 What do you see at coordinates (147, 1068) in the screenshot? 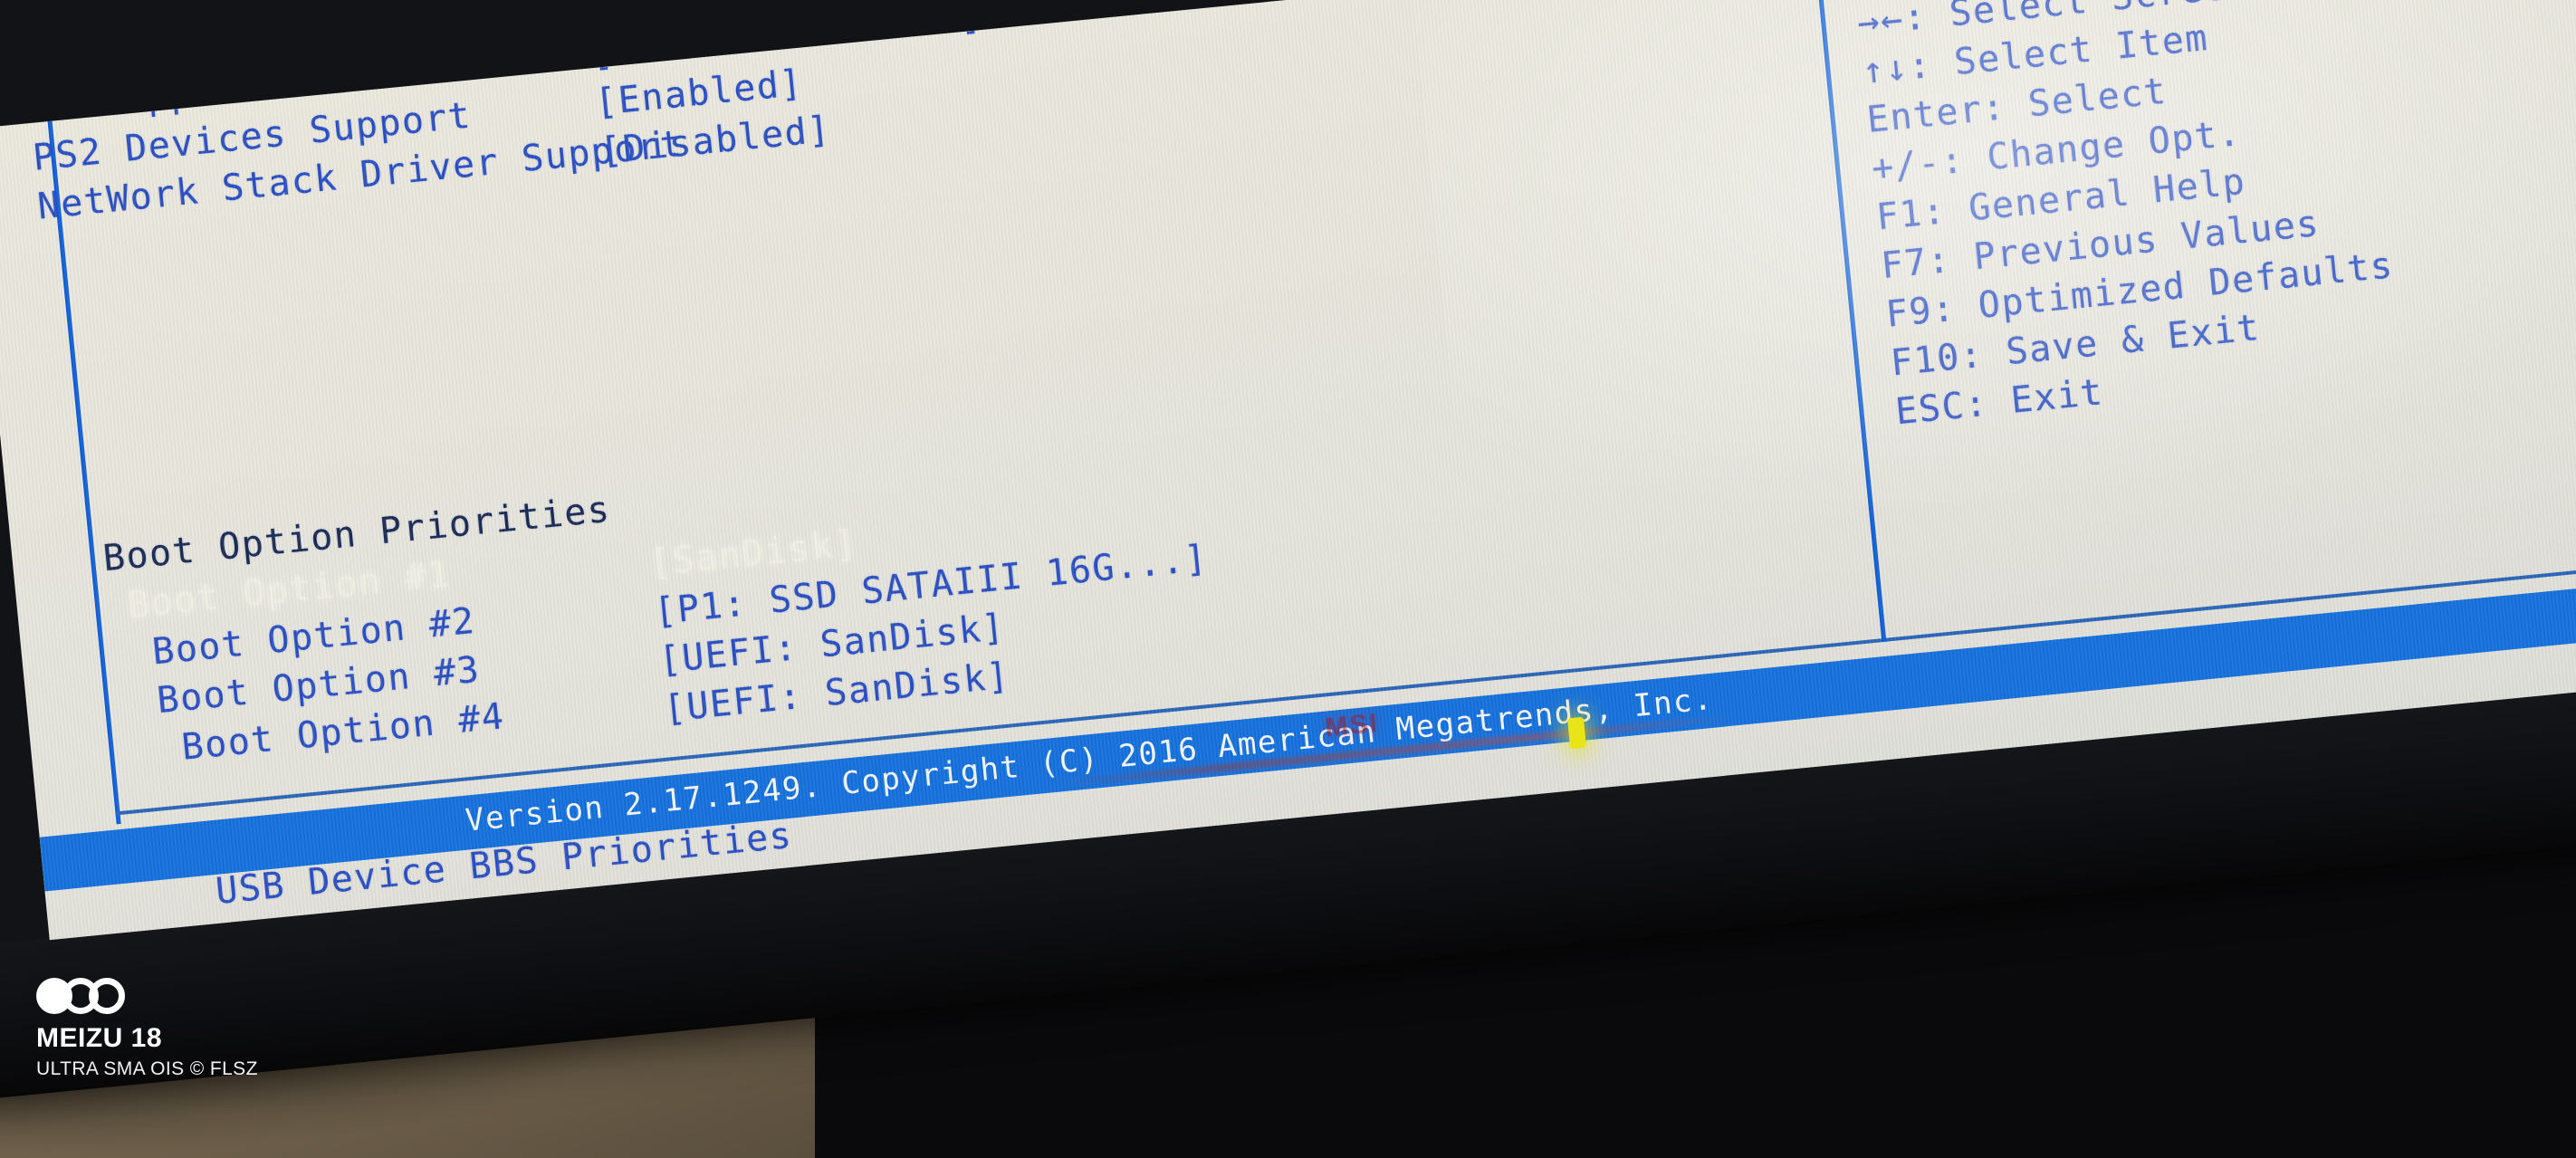
I see `watermark-tagline: ULTRA SMA OIS © FLSZ` at bounding box center [147, 1068].